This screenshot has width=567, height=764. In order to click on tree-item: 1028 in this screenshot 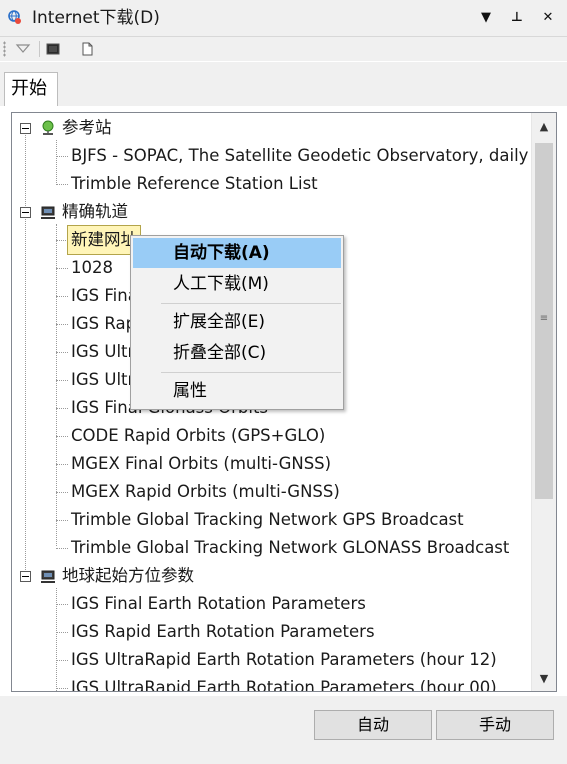, I will do `click(92, 268)`.